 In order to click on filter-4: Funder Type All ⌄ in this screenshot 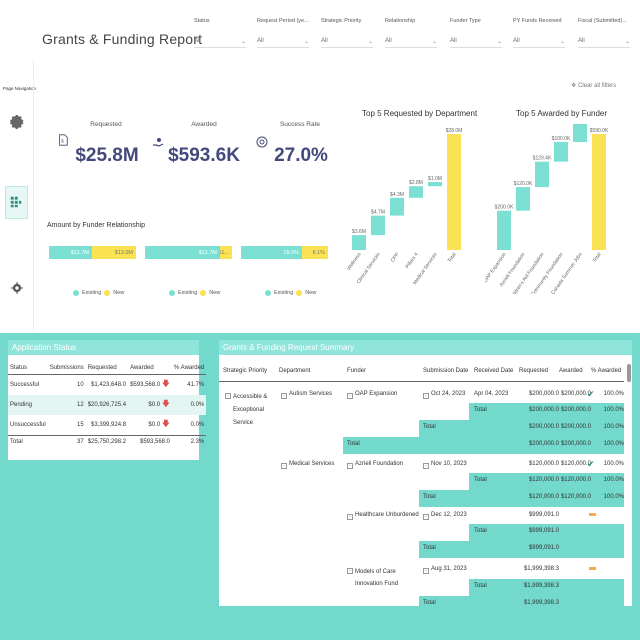, I will do `click(476, 33)`.